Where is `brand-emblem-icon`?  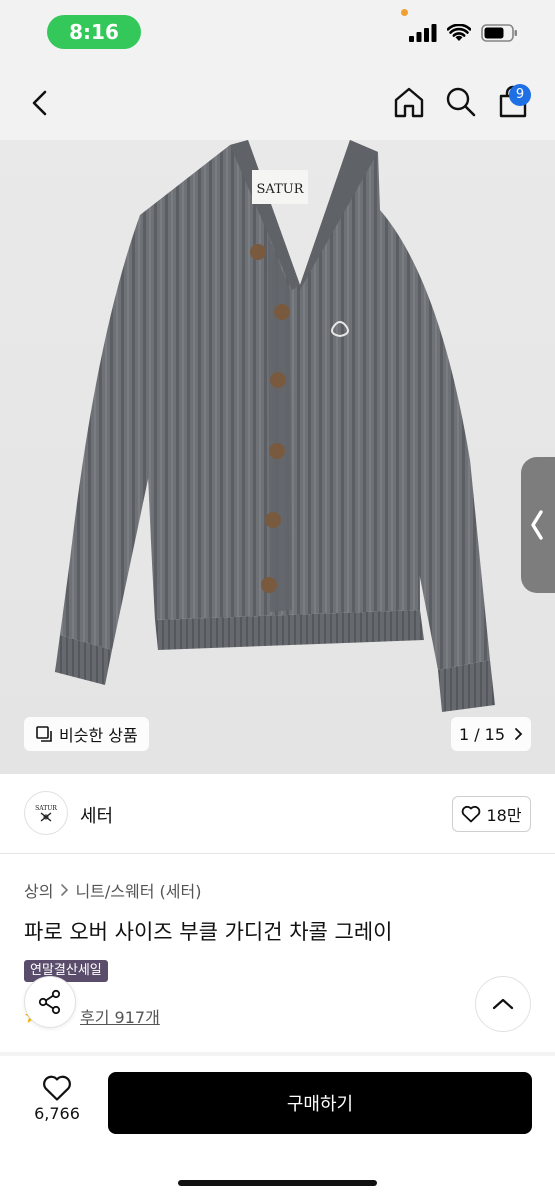 brand-emblem-icon is located at coordinates (46, 816).